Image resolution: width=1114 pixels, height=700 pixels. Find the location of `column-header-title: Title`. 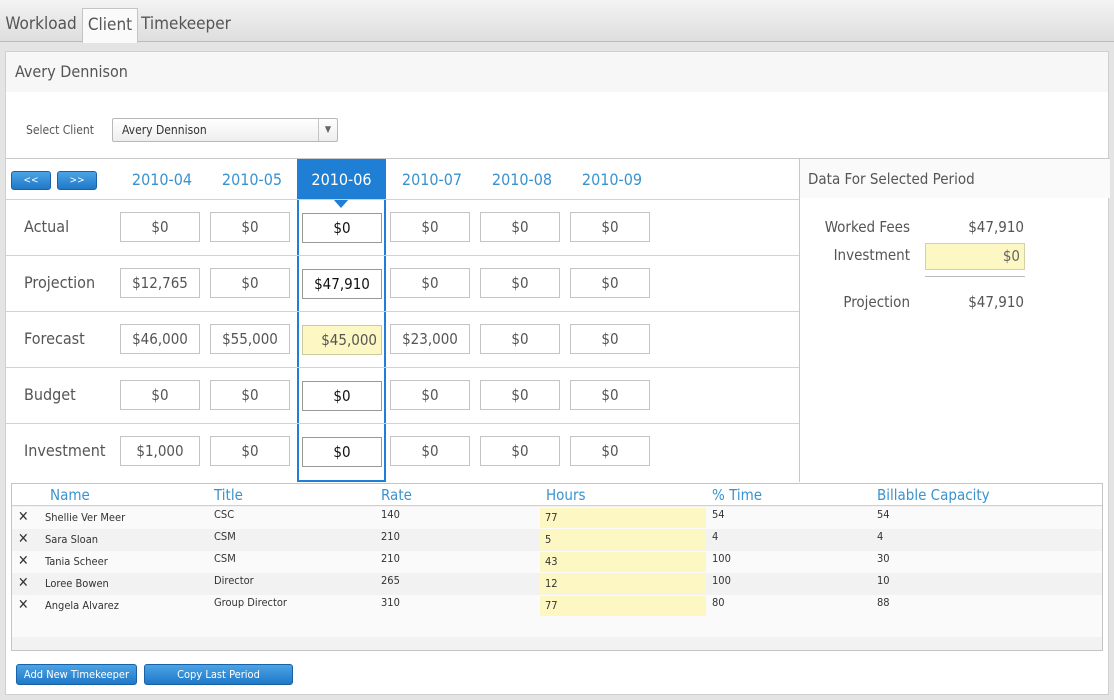

column-header-title: Title is located at coordinates (228, 495).